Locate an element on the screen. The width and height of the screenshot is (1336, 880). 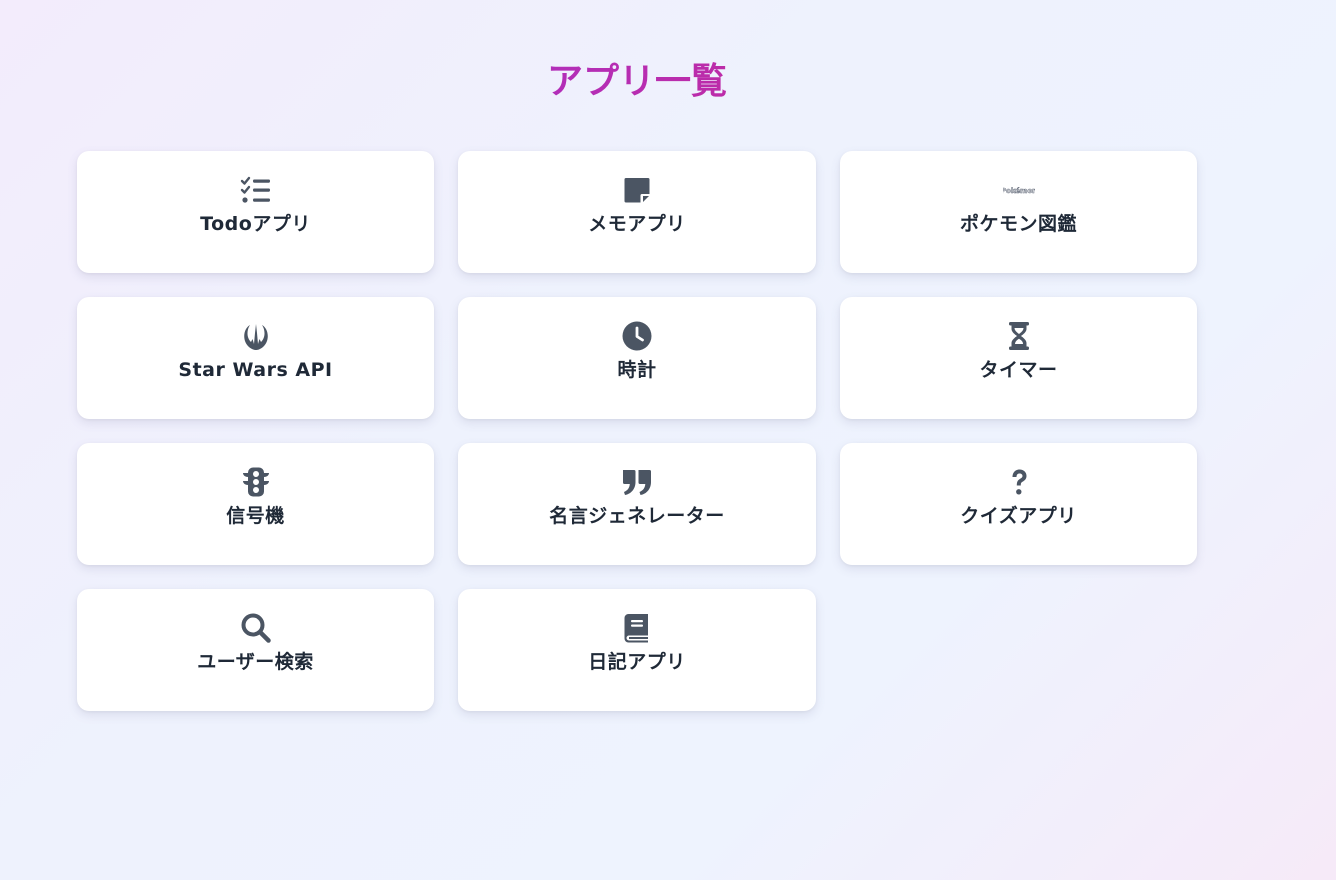
app-card-label: ユーザー検索 is located at coordinates (255, 662).